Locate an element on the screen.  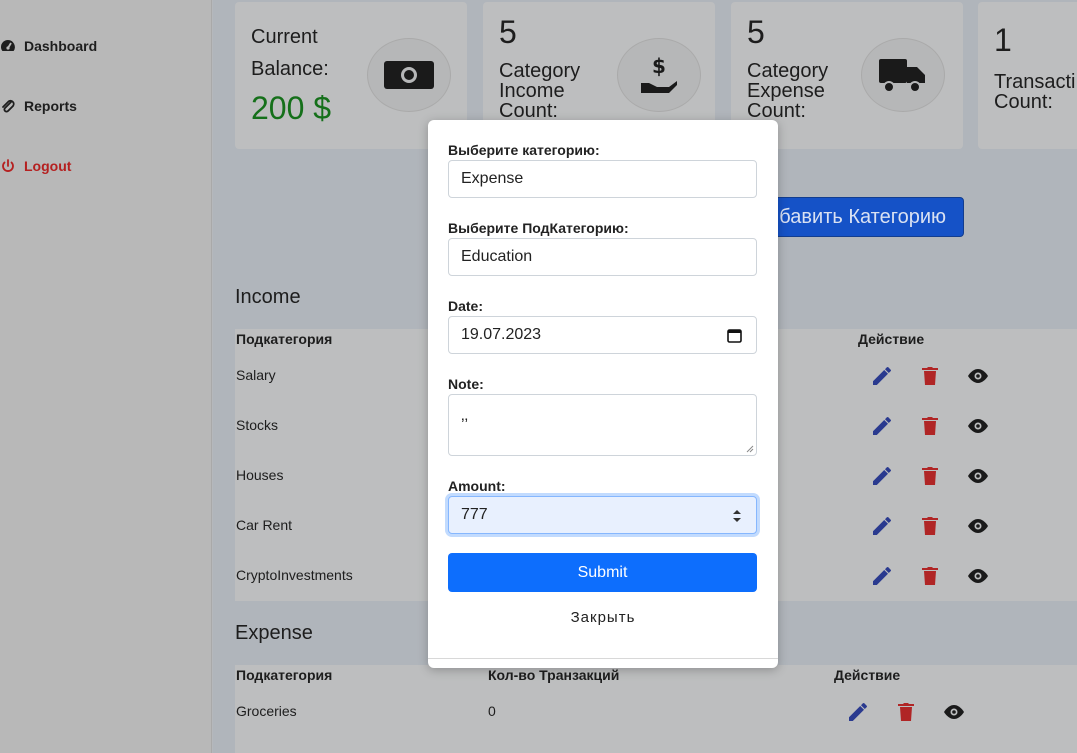
power-icon is located at coordinates (8, 165).